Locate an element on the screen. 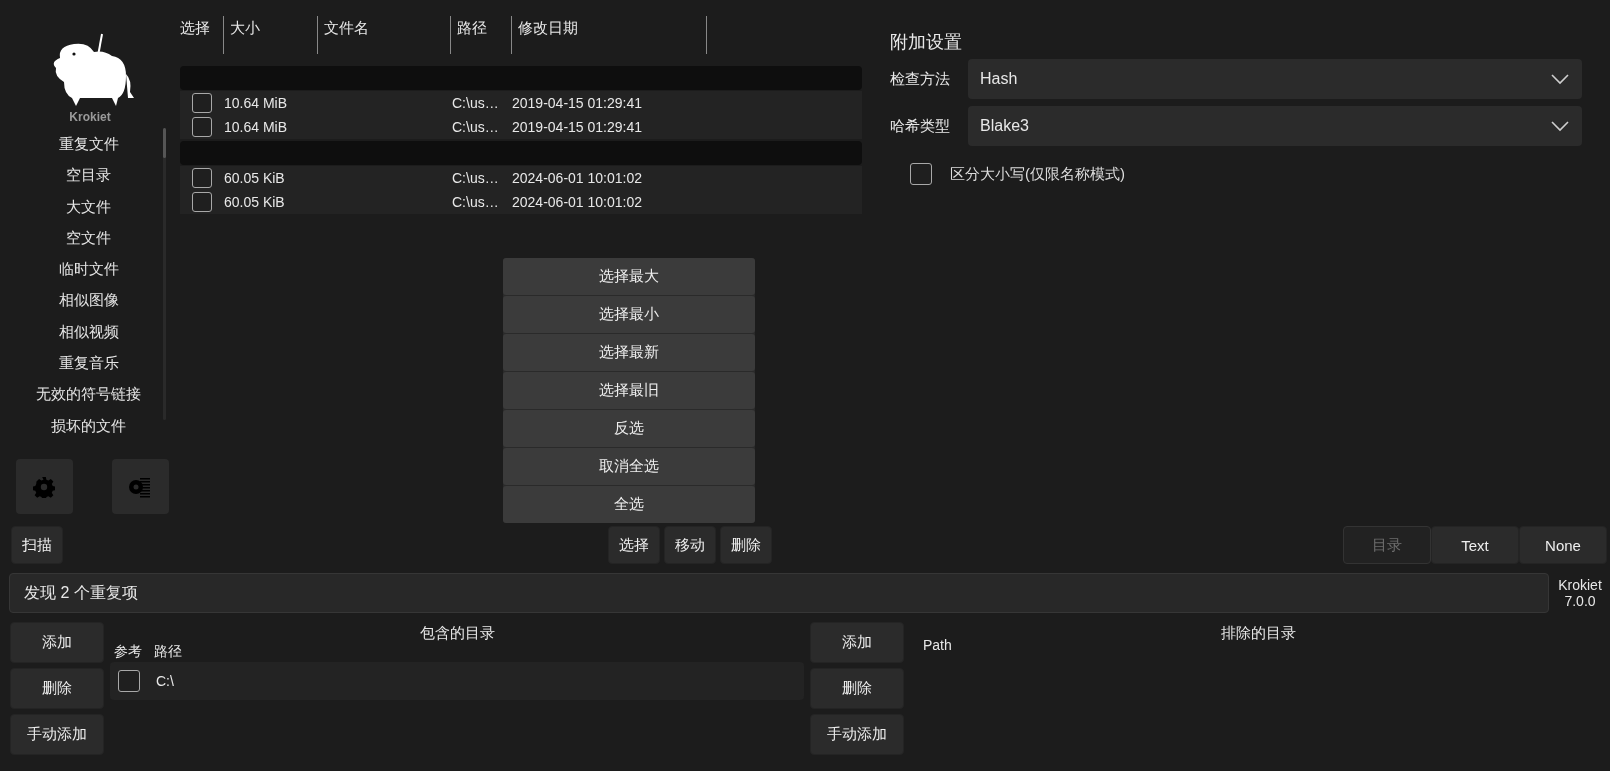 The image size is (1610, 771). app-name: Krokiet is located at coordinates (1580, 585).